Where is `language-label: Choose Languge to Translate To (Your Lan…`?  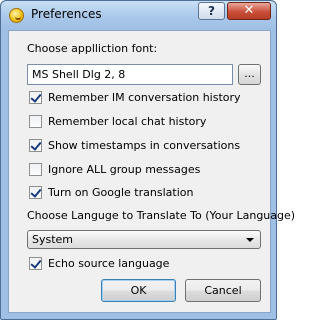 language-label: Choose Languge to Translate To (Your Lan… is located at coordinates (161, 215).